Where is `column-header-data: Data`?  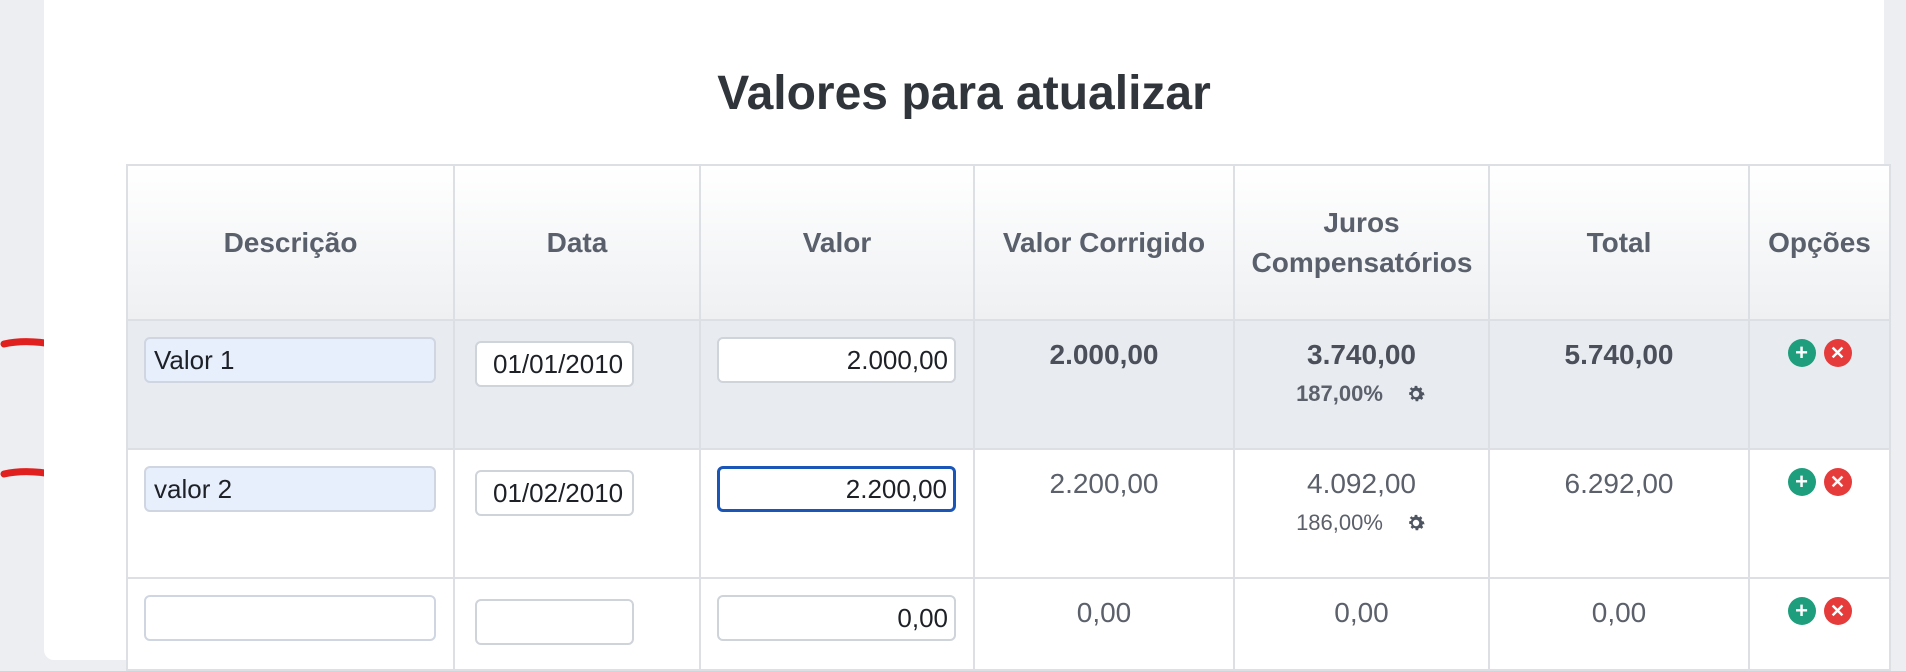 column-header-data: Data is located at coordinates (577, 242).